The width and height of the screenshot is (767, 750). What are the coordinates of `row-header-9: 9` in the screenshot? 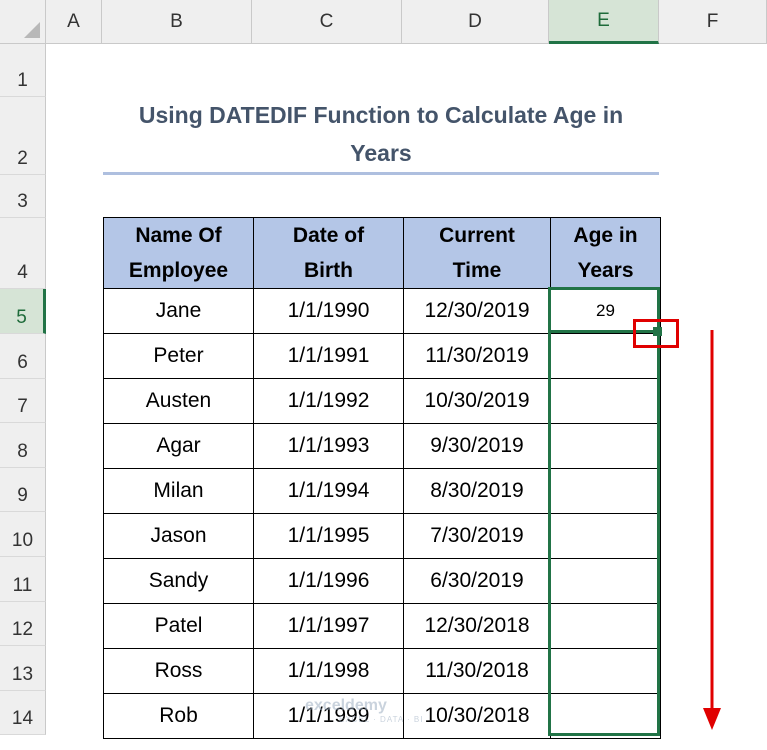 It's located at (23, 490).